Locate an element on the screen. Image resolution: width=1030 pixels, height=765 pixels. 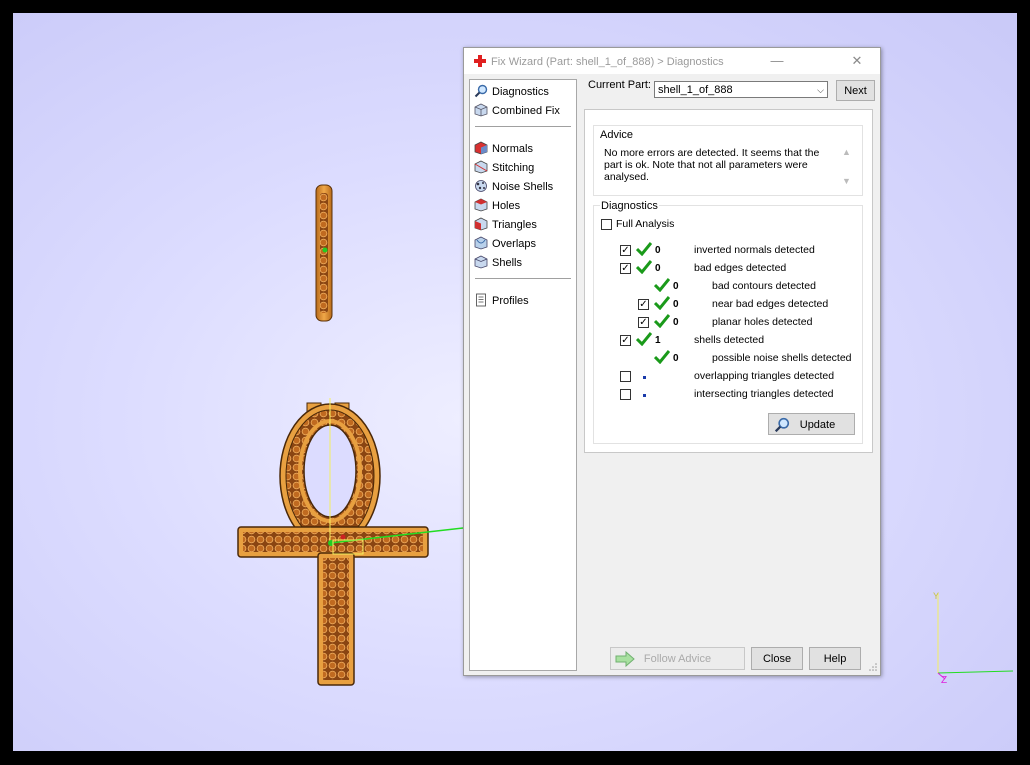
bad-contours-label: bad contours detected is located at coordinates (764, 286).